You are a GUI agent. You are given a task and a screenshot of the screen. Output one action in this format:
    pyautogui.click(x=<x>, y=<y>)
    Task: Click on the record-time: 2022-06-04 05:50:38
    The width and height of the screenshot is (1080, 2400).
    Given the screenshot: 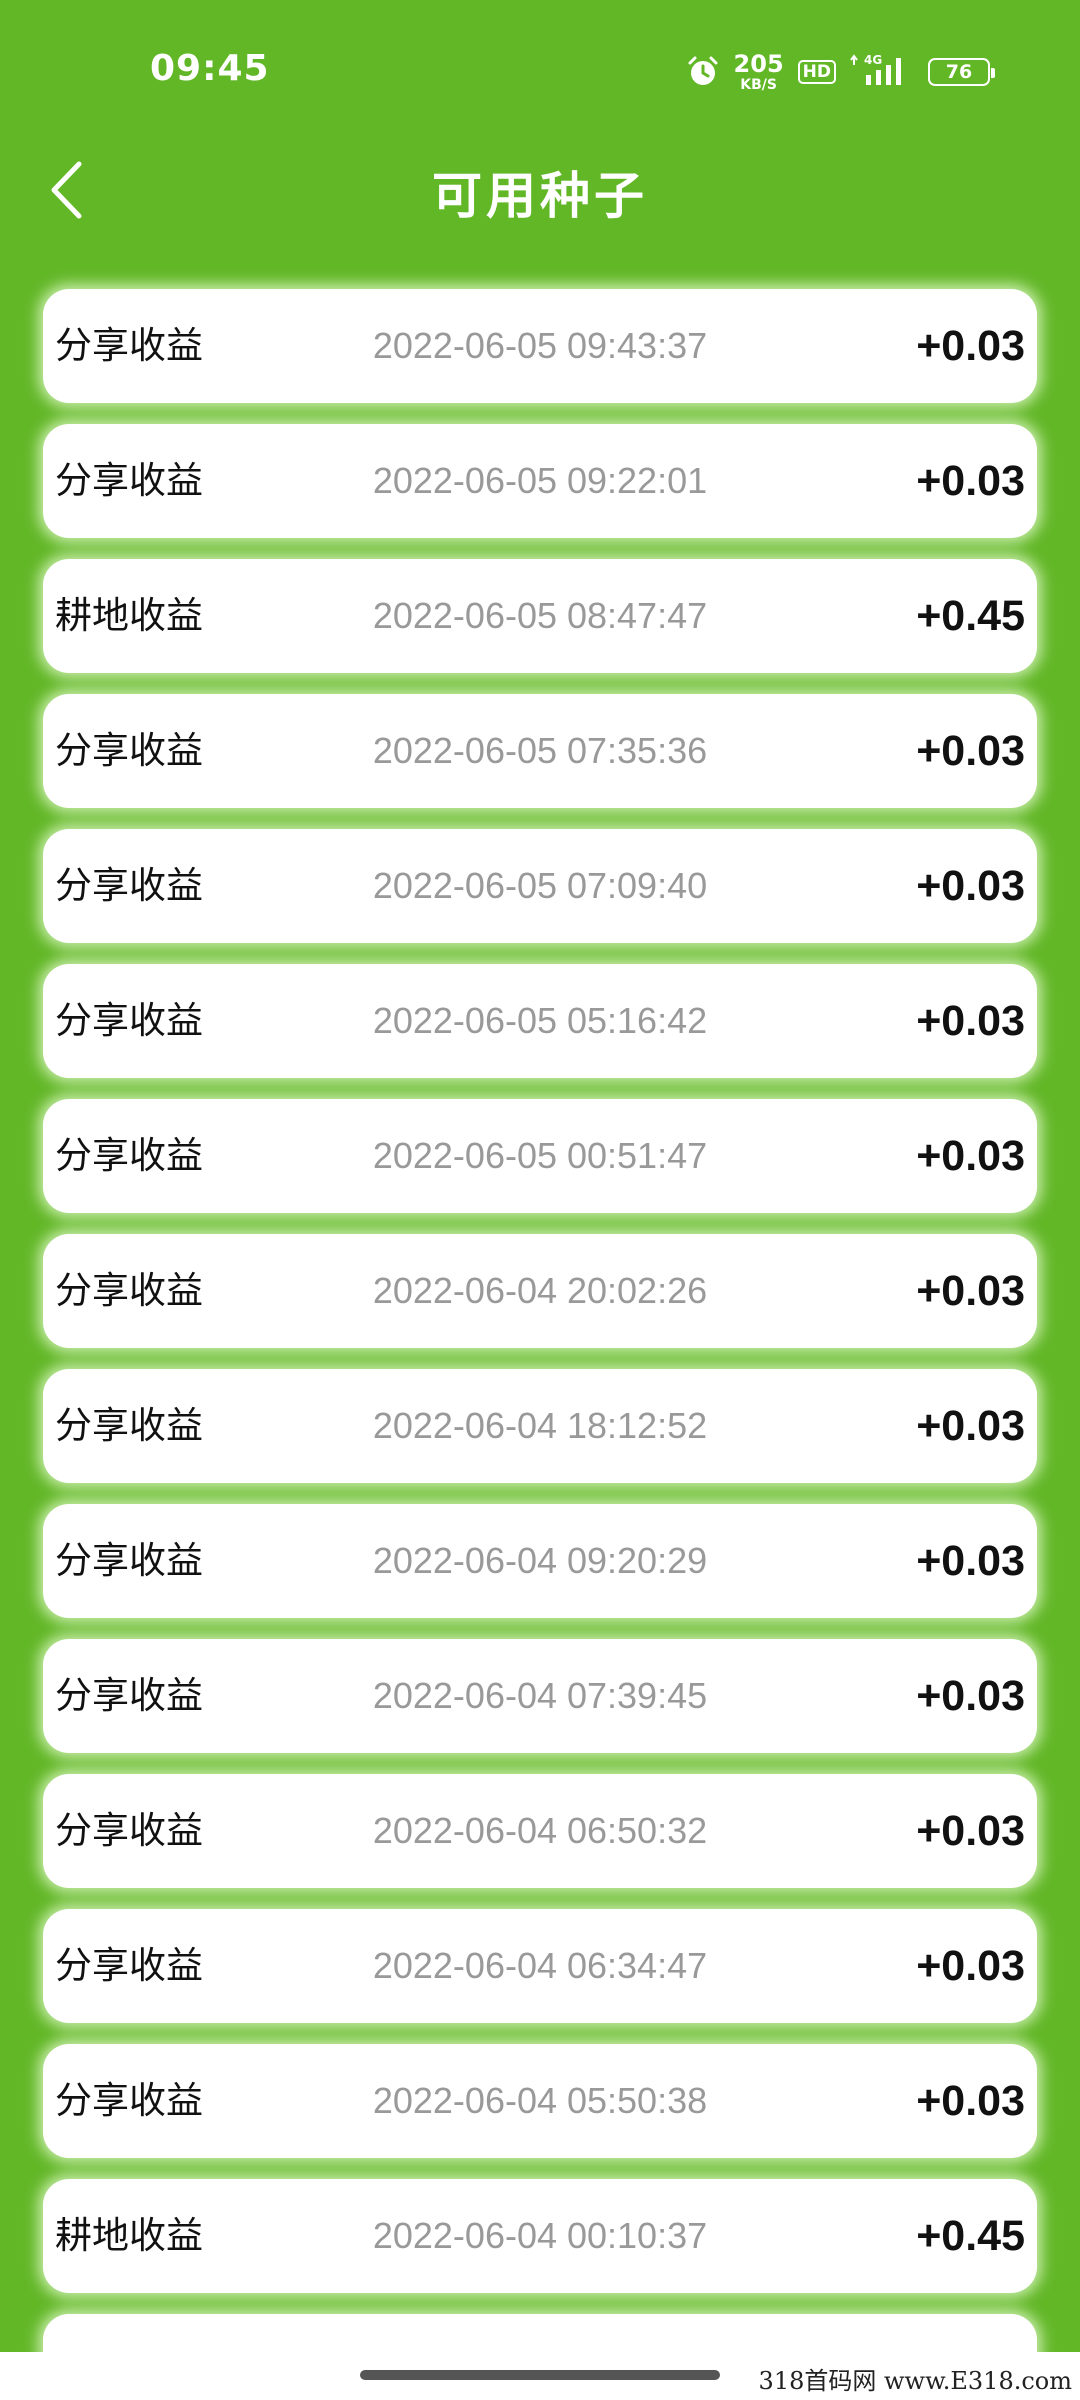 What is the action you would take?
    pyautogui.click(x=540, y=2100)
    